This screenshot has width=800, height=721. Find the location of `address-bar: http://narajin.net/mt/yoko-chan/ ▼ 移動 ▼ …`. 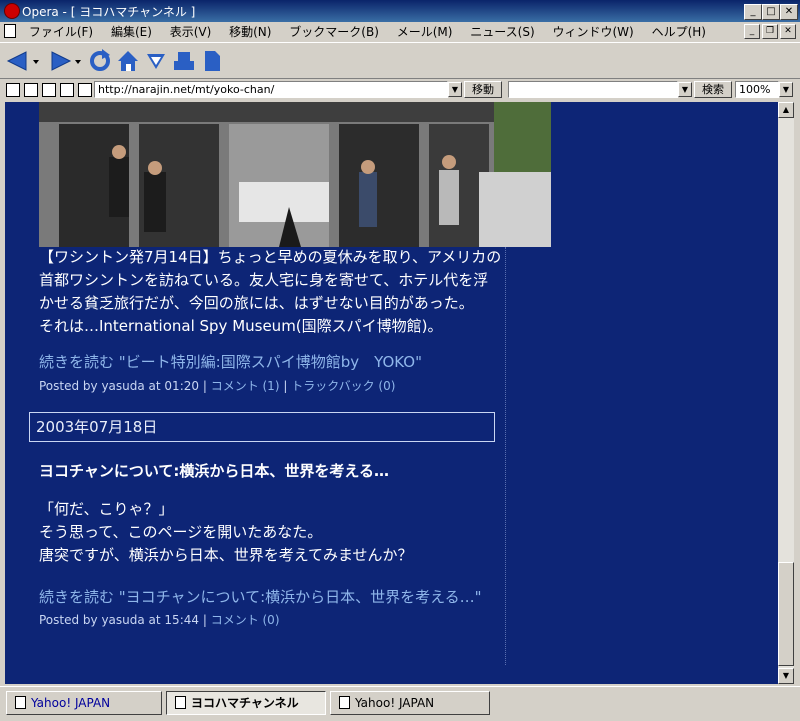

address-bar: http://narajin.net/mt/yoko-chan/ ▼ 移動 ▼ … is located at coordinates (400, 90).